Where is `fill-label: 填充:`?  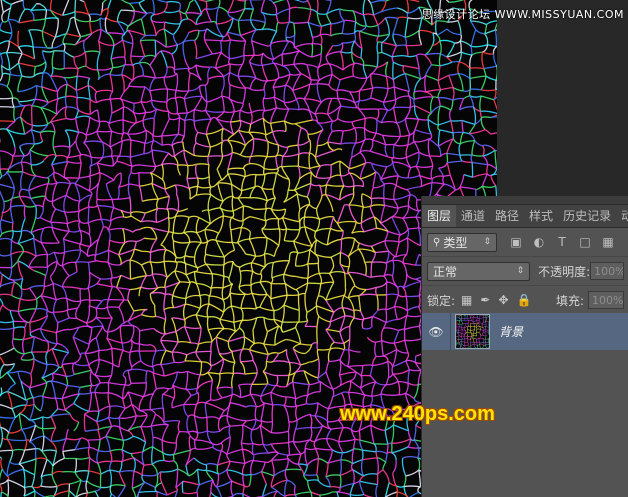 fill-label: 填充: is located at coordinates (569, 300).